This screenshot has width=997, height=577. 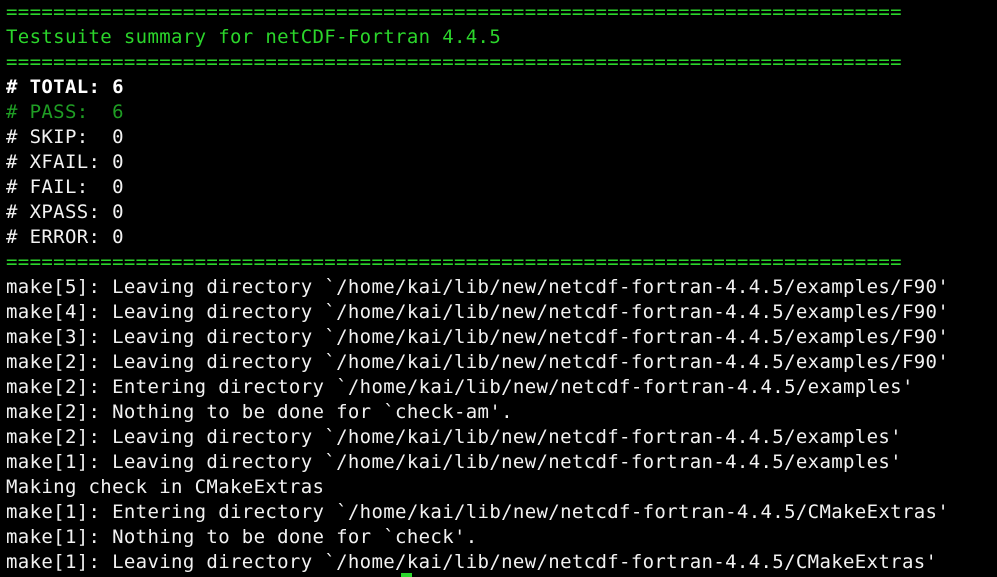 What do you see at coordinates (165, 487) in the screenshot?
I see `output-line: Making check in CMakeExtras` at bounding box center [165, 487].